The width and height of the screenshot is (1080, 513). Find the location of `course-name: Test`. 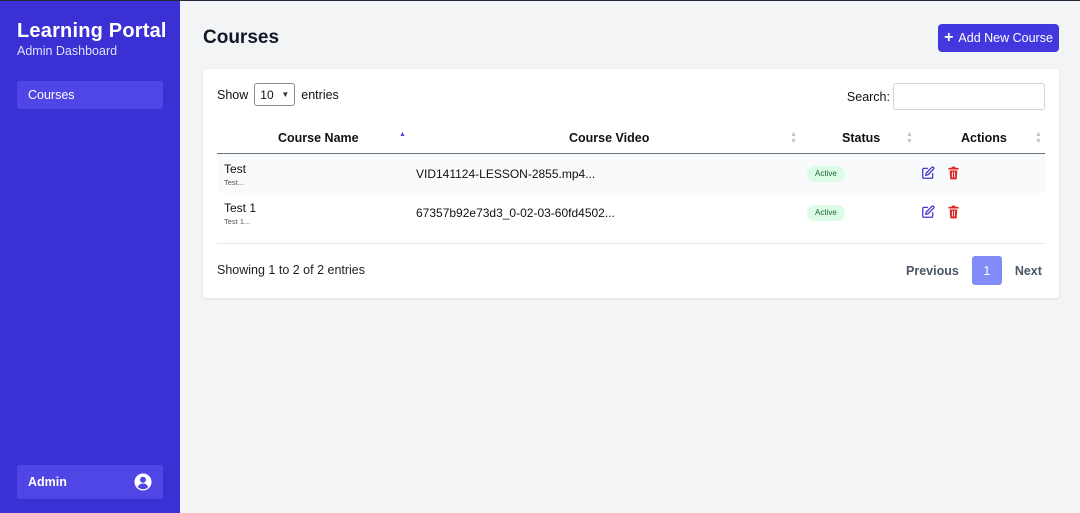

course-name: Test is located at coordinates (235, 169).